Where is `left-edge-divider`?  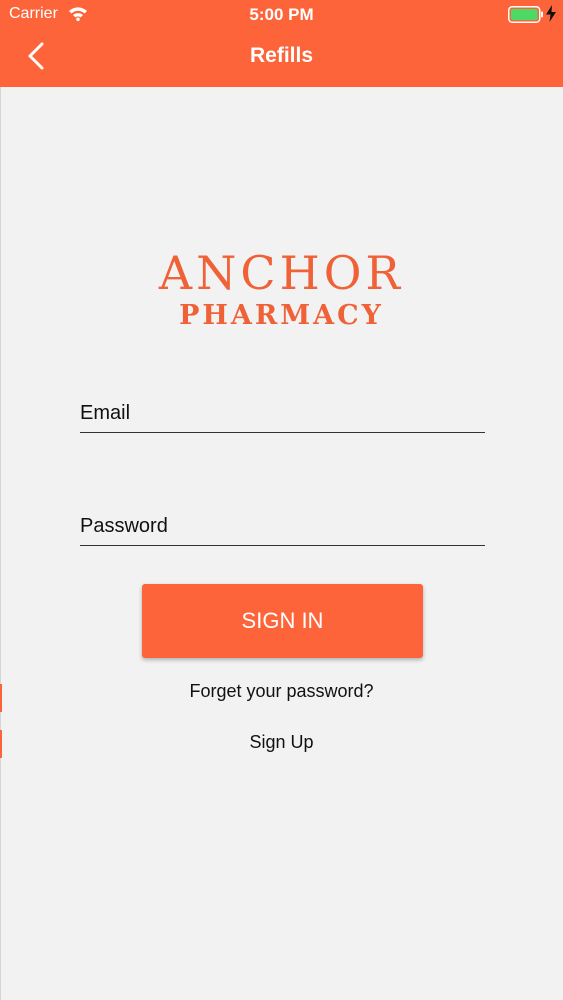 left-edge-divider is located at coordinates (0, 543).